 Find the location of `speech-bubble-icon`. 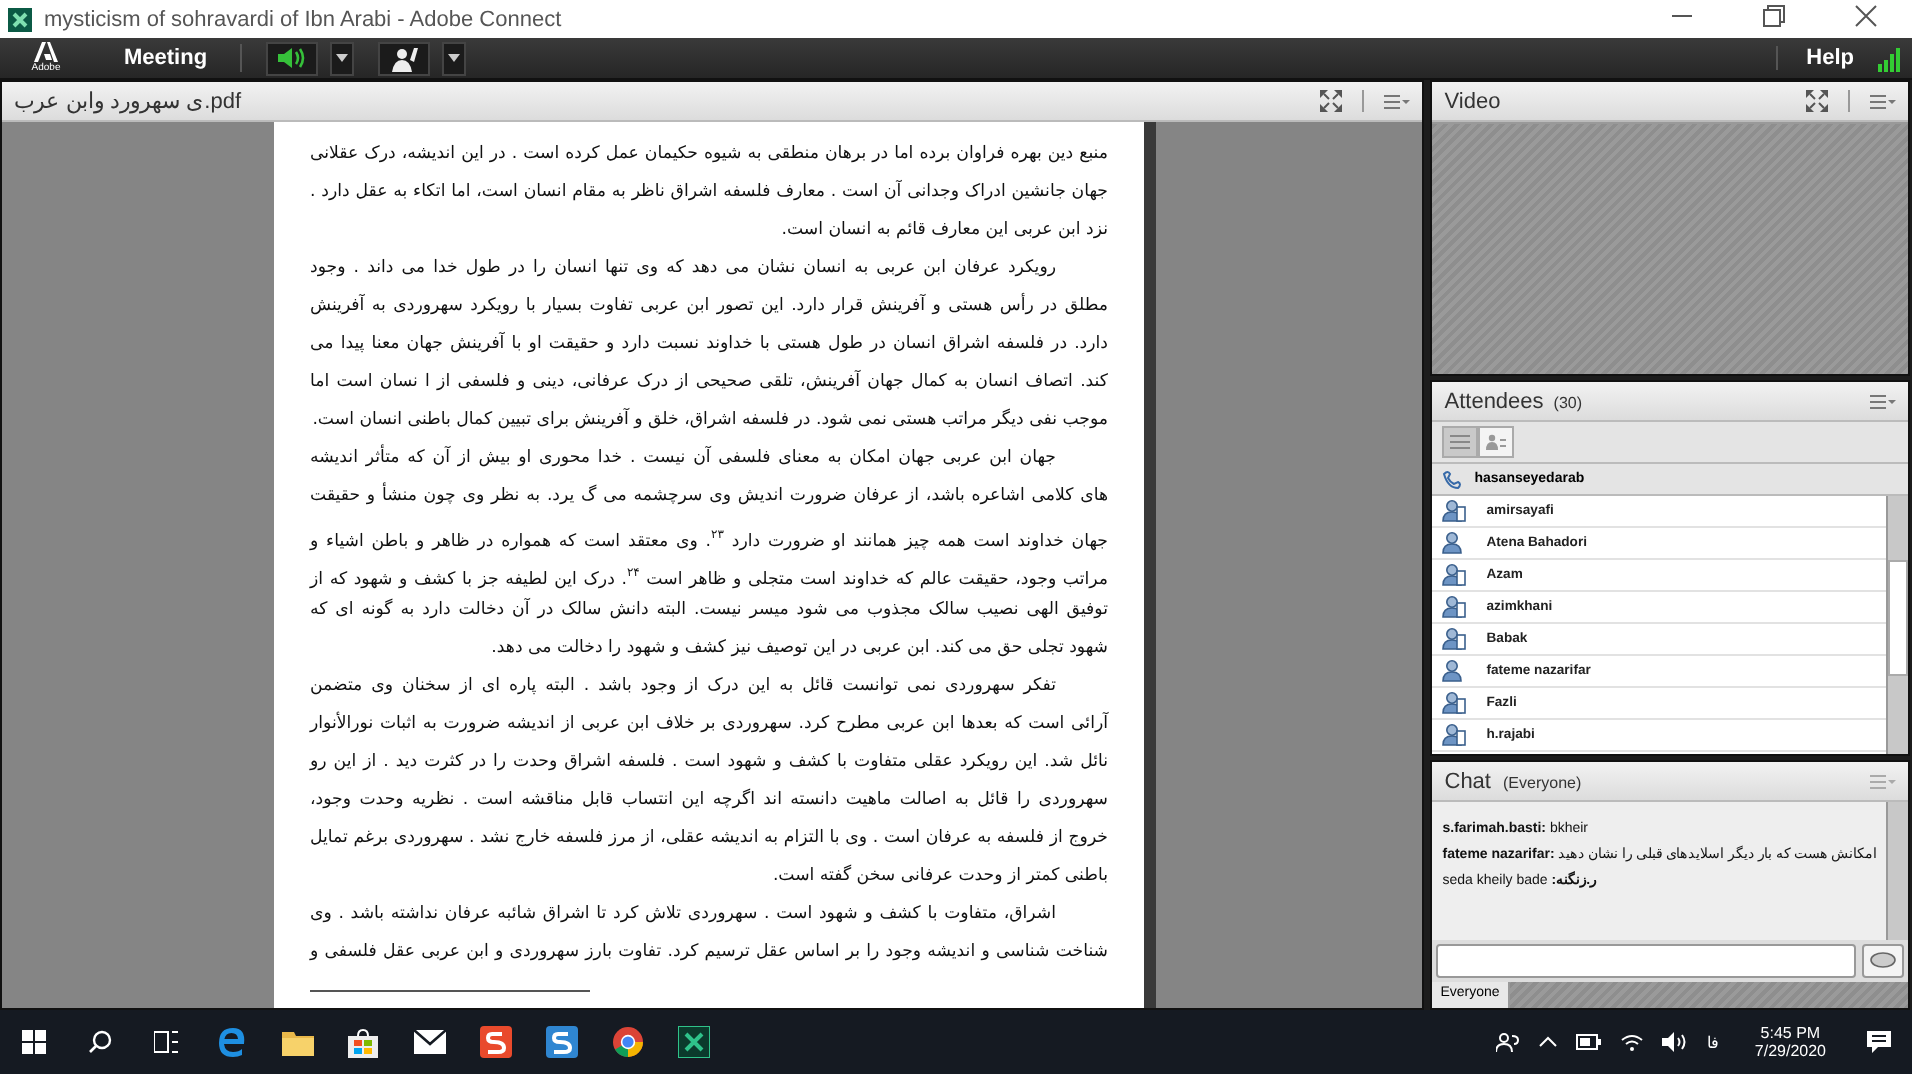

speech-bubble-icon is located at coordinates (1883, 961).